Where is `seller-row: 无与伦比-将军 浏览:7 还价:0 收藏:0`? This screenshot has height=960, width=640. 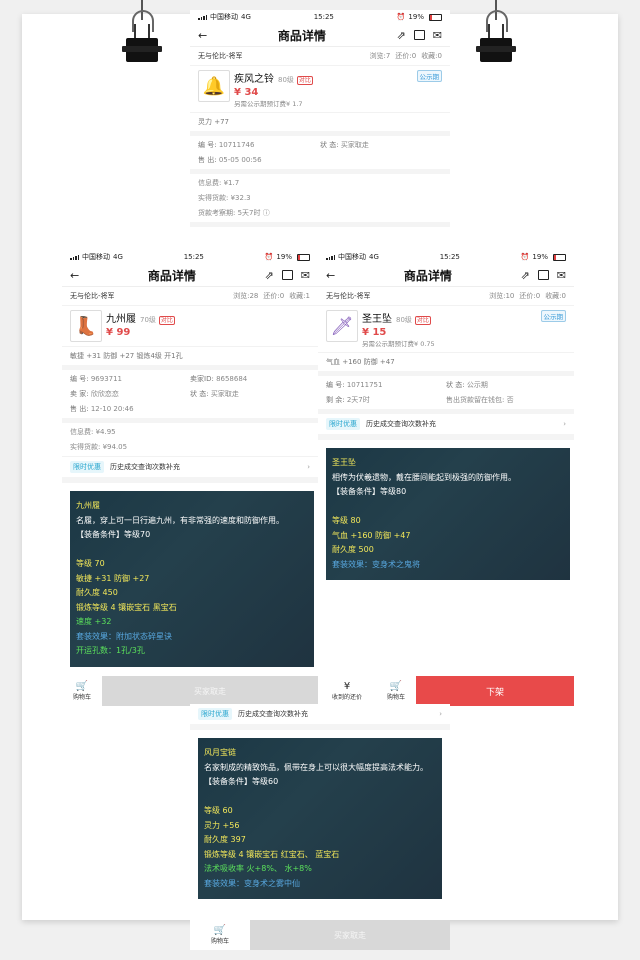
seller-row: 无与伦比-将军 浏览:7 还价:0 收藏:0 is located at coordinates (320, 56).